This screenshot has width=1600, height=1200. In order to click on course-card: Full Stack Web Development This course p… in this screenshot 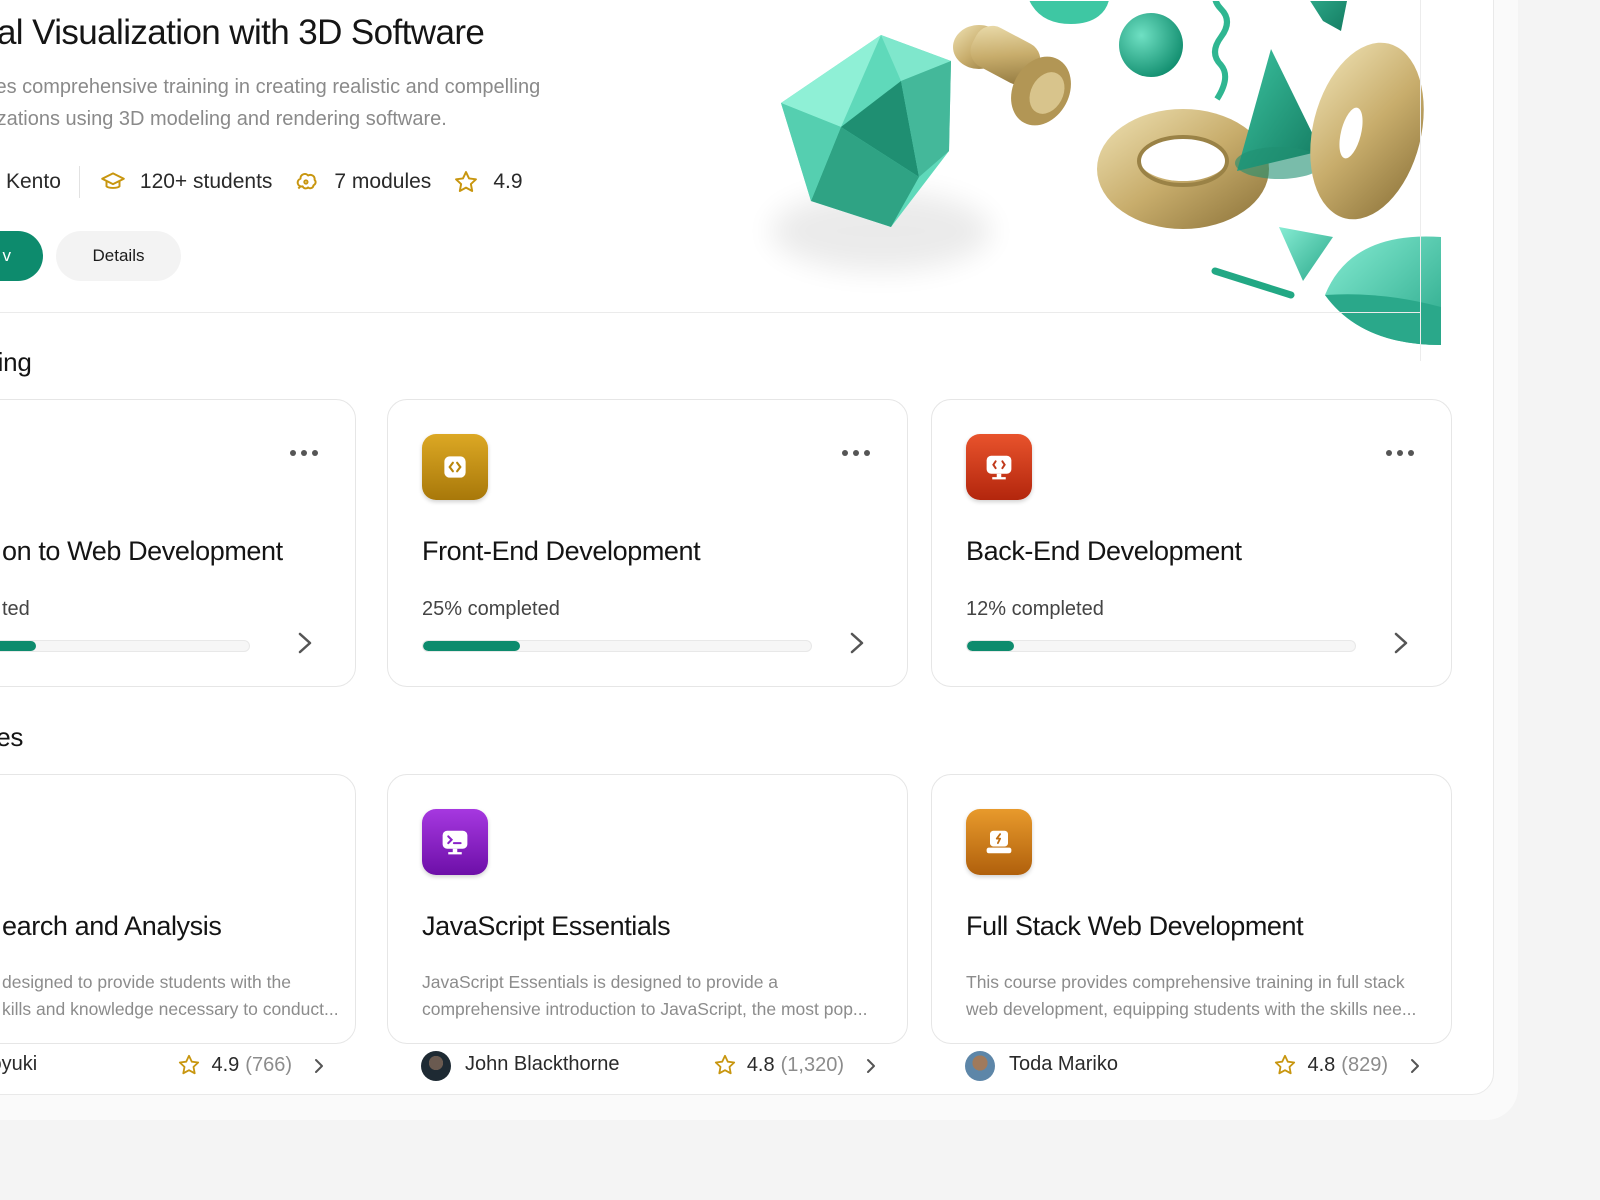, I will do `click(1191, 909)`.